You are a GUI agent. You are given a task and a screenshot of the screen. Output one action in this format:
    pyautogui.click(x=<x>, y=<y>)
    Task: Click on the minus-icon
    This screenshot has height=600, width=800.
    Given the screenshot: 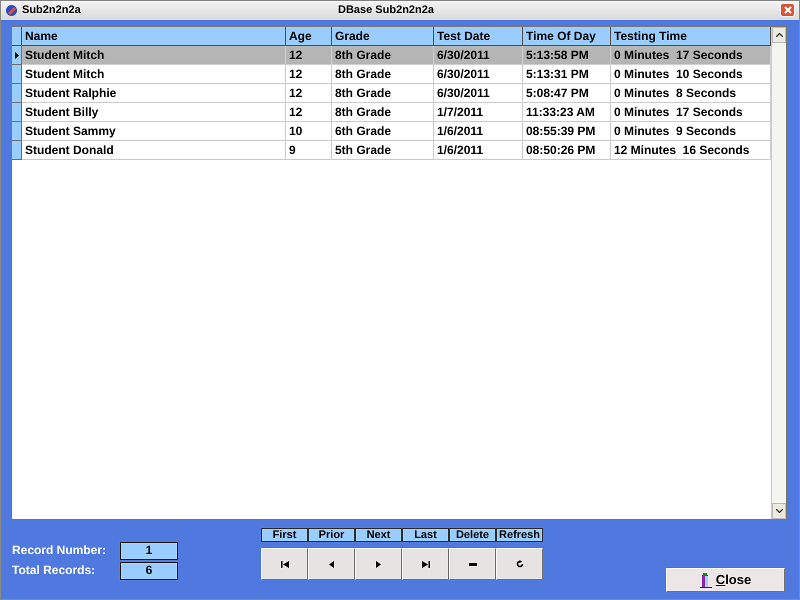 What is the action you would take?
    pyautogui.click(x=472, y=564)
    